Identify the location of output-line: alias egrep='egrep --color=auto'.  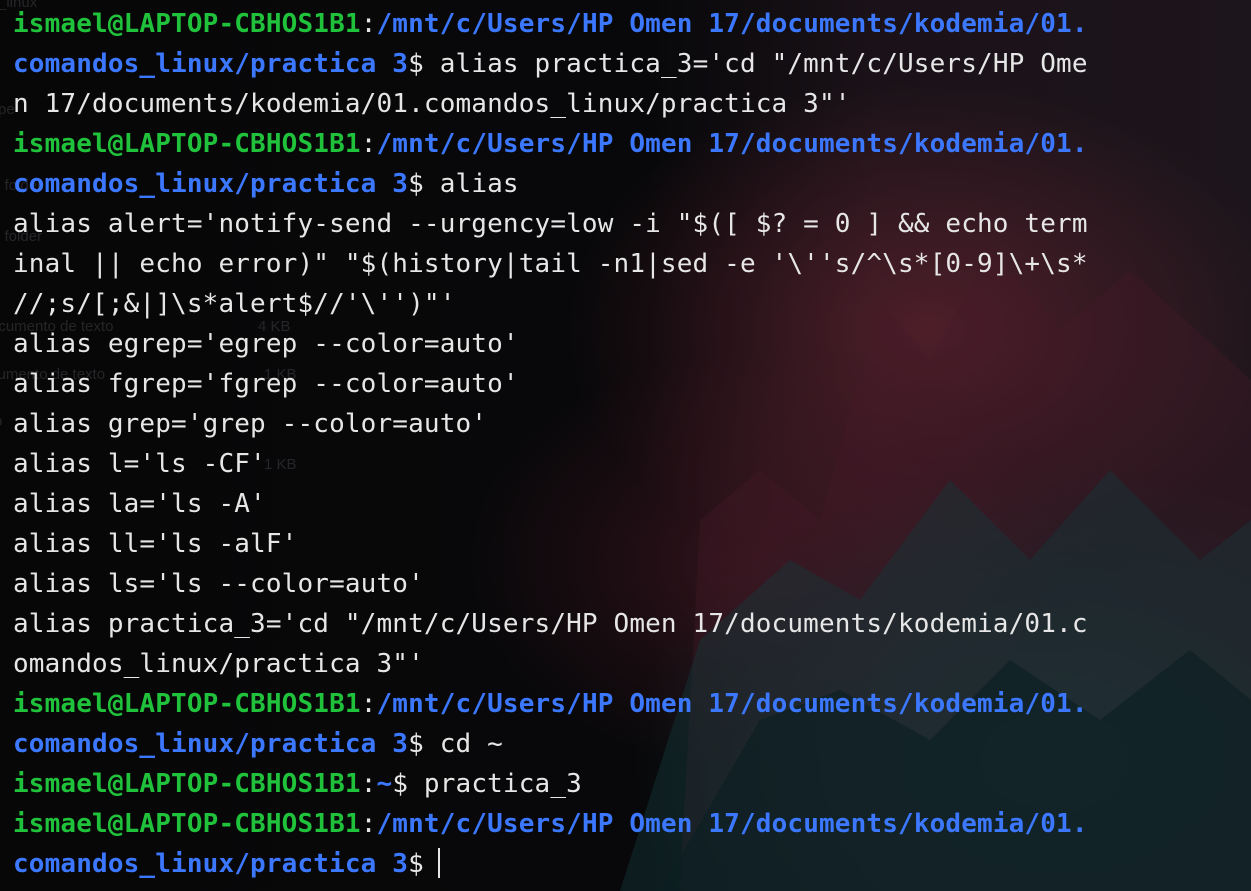
(266, 344).